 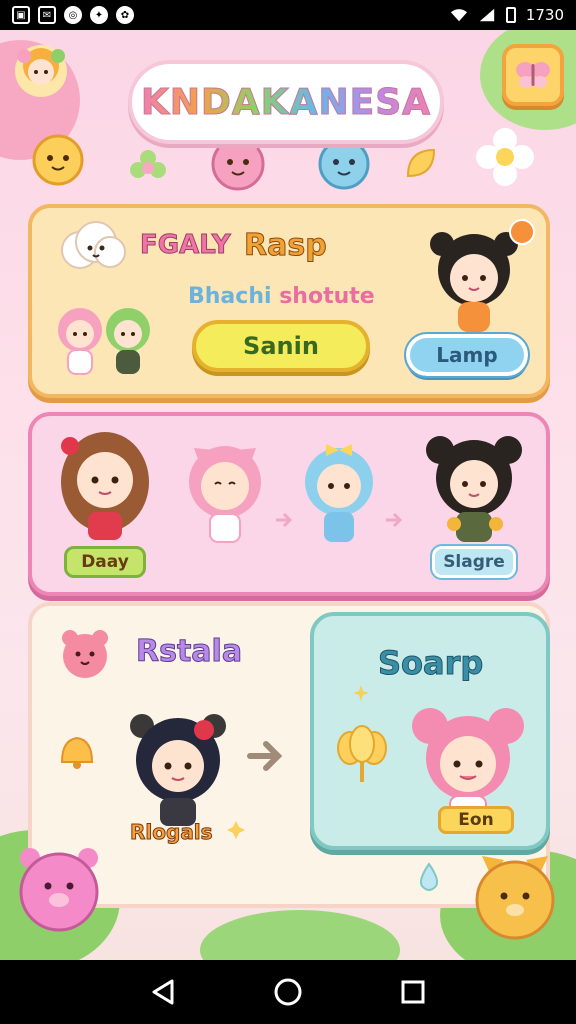 What do you see at coordinates (93, 245) in the screenshot?
I see `cloud-critter-icon` at bounding box center [93, 245].